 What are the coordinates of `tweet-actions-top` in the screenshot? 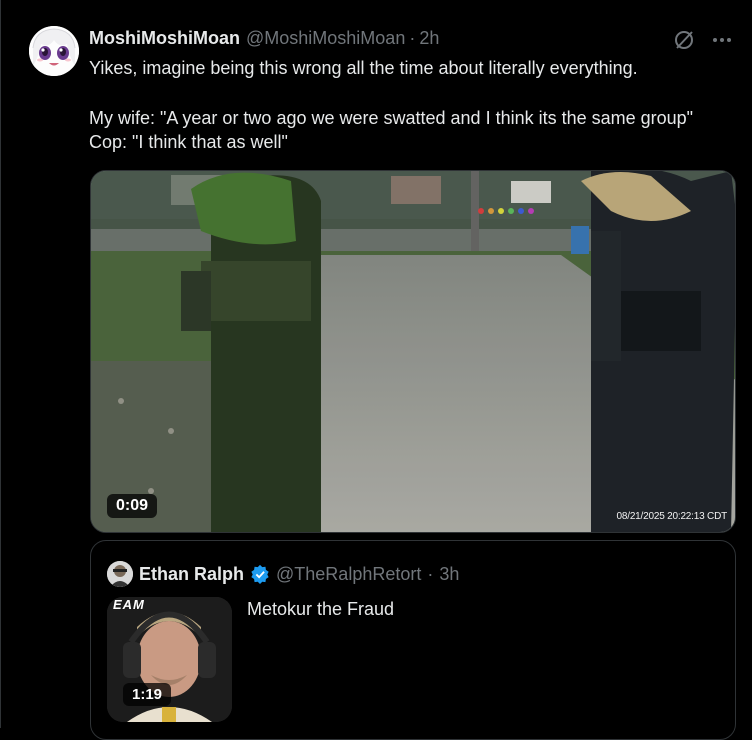 It's located at (703, 40).